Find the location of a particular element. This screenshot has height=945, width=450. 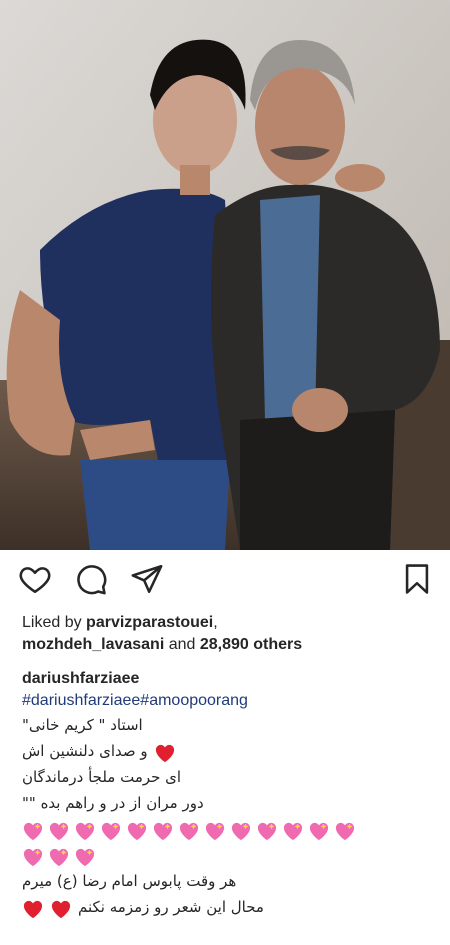

caption-line-4: دور مران از در و راهم بده "" is located at coordinates (113, 803).